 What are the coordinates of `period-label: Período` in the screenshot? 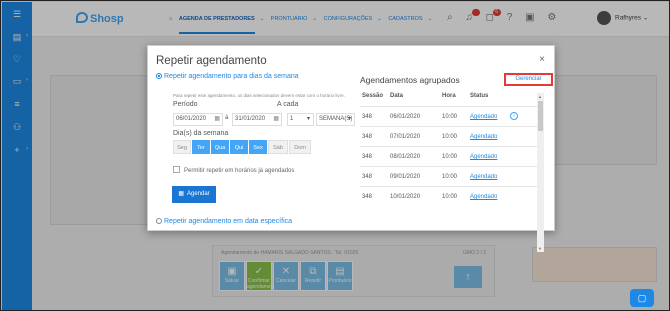 It's located at (185, 104).